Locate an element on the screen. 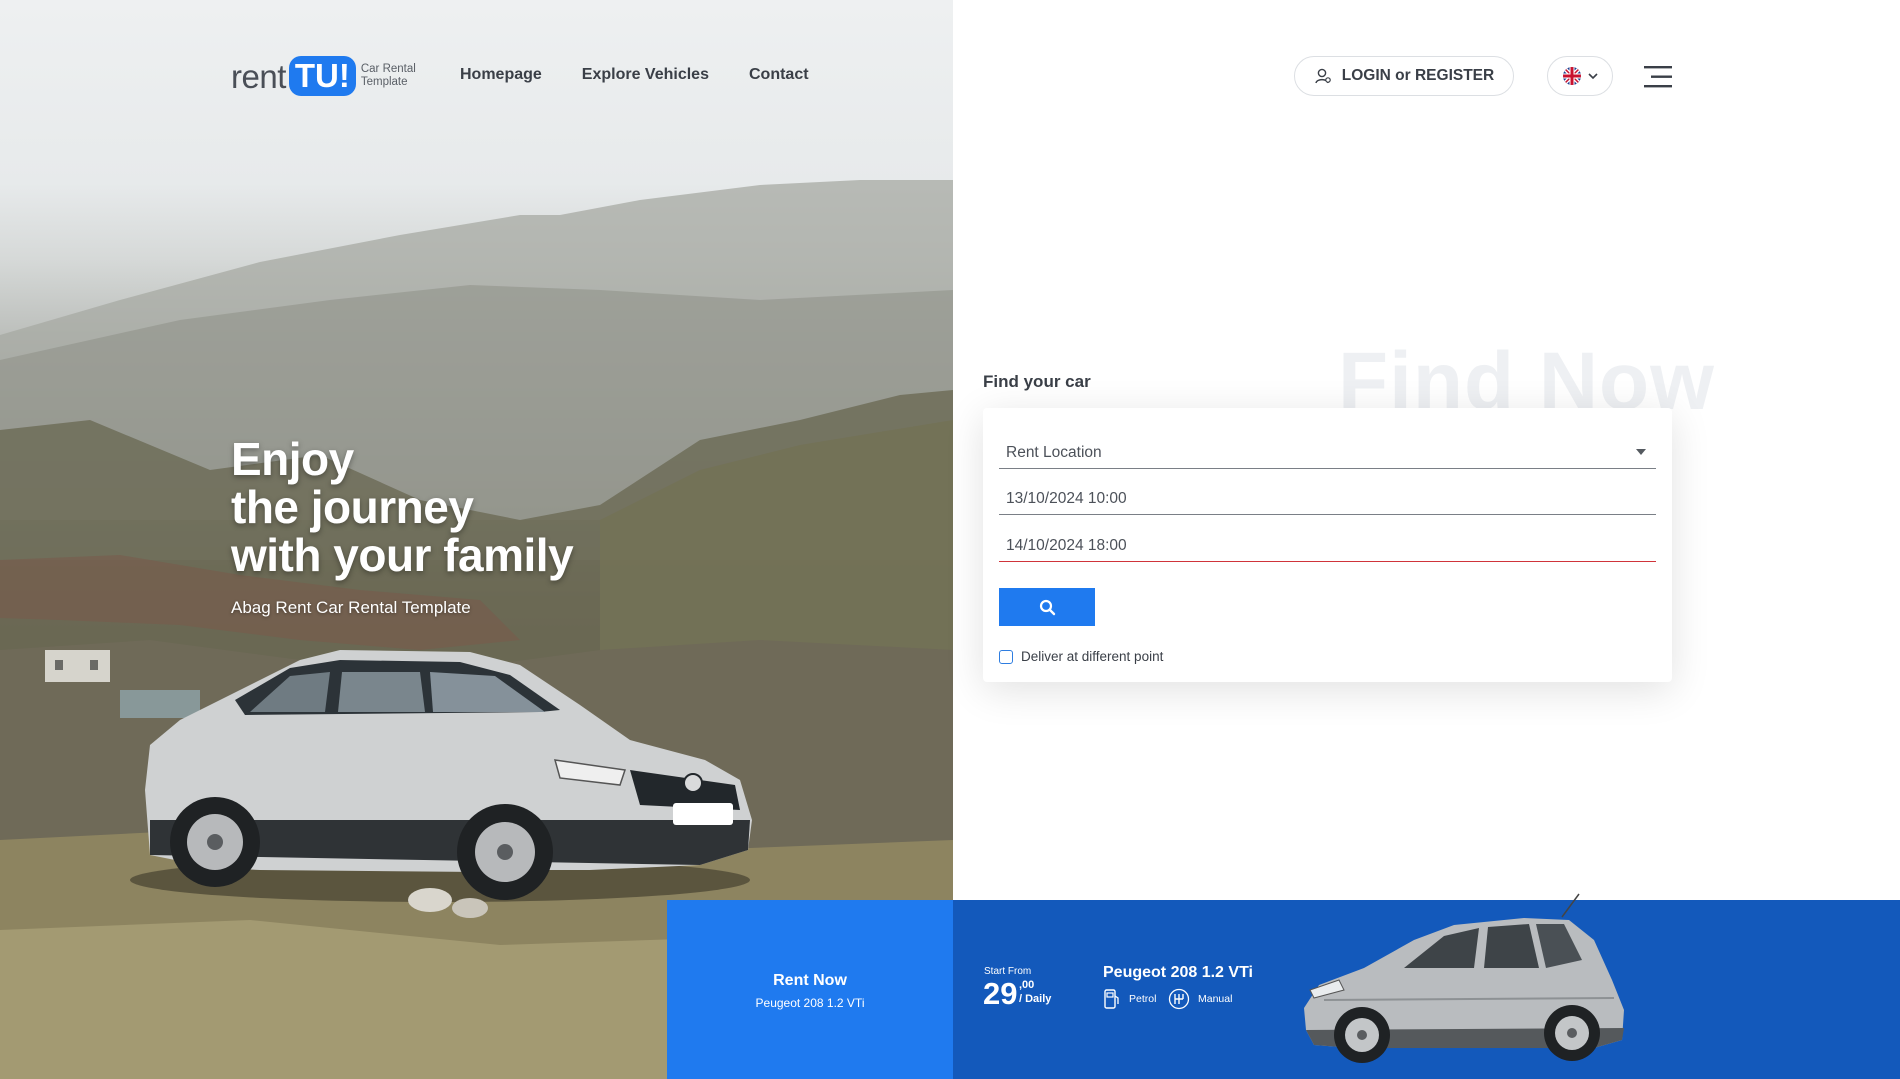 This screenshot has width=1900, height=1079. rent-now-button: Rent Now Peugeot 208 1.2 VTi is located at coordinates (810, 989).